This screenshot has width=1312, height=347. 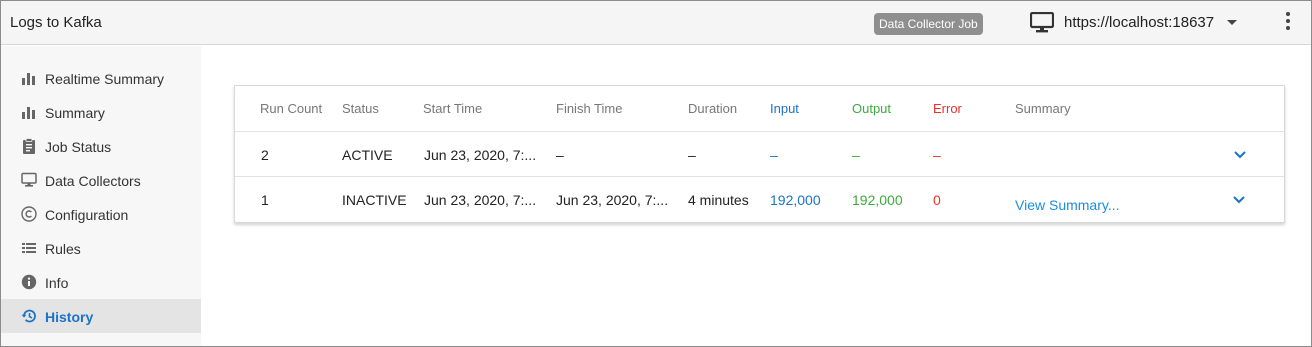 I want to click on pipeline-title: Logs to Kafka, so click(x=56, y=22).